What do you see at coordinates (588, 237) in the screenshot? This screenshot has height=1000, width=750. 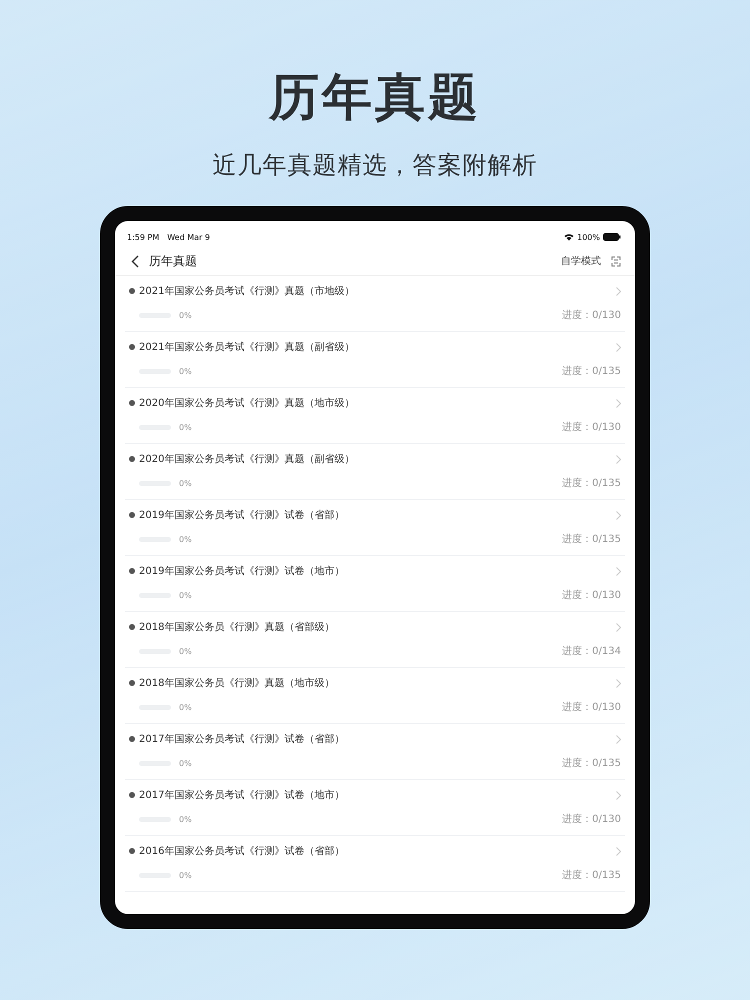 I see `battery-percent: 100%` at bounding box center [588, 237].